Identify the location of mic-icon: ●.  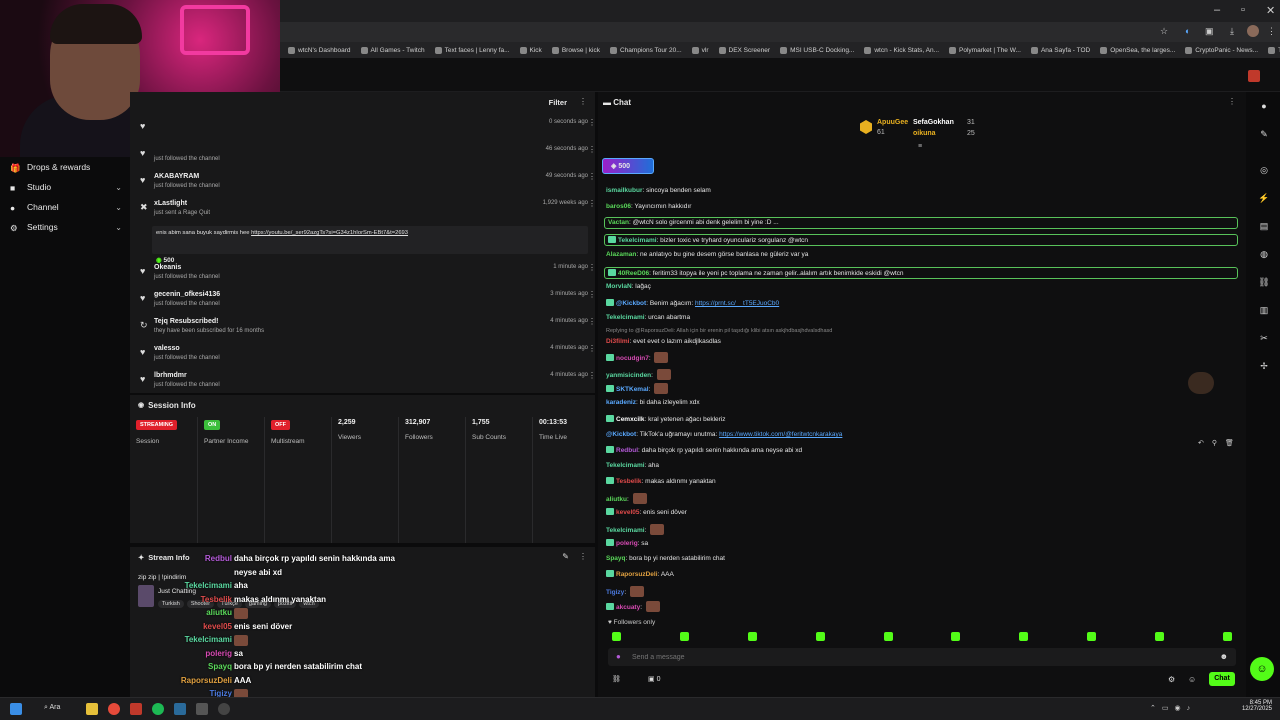
(618, 656).